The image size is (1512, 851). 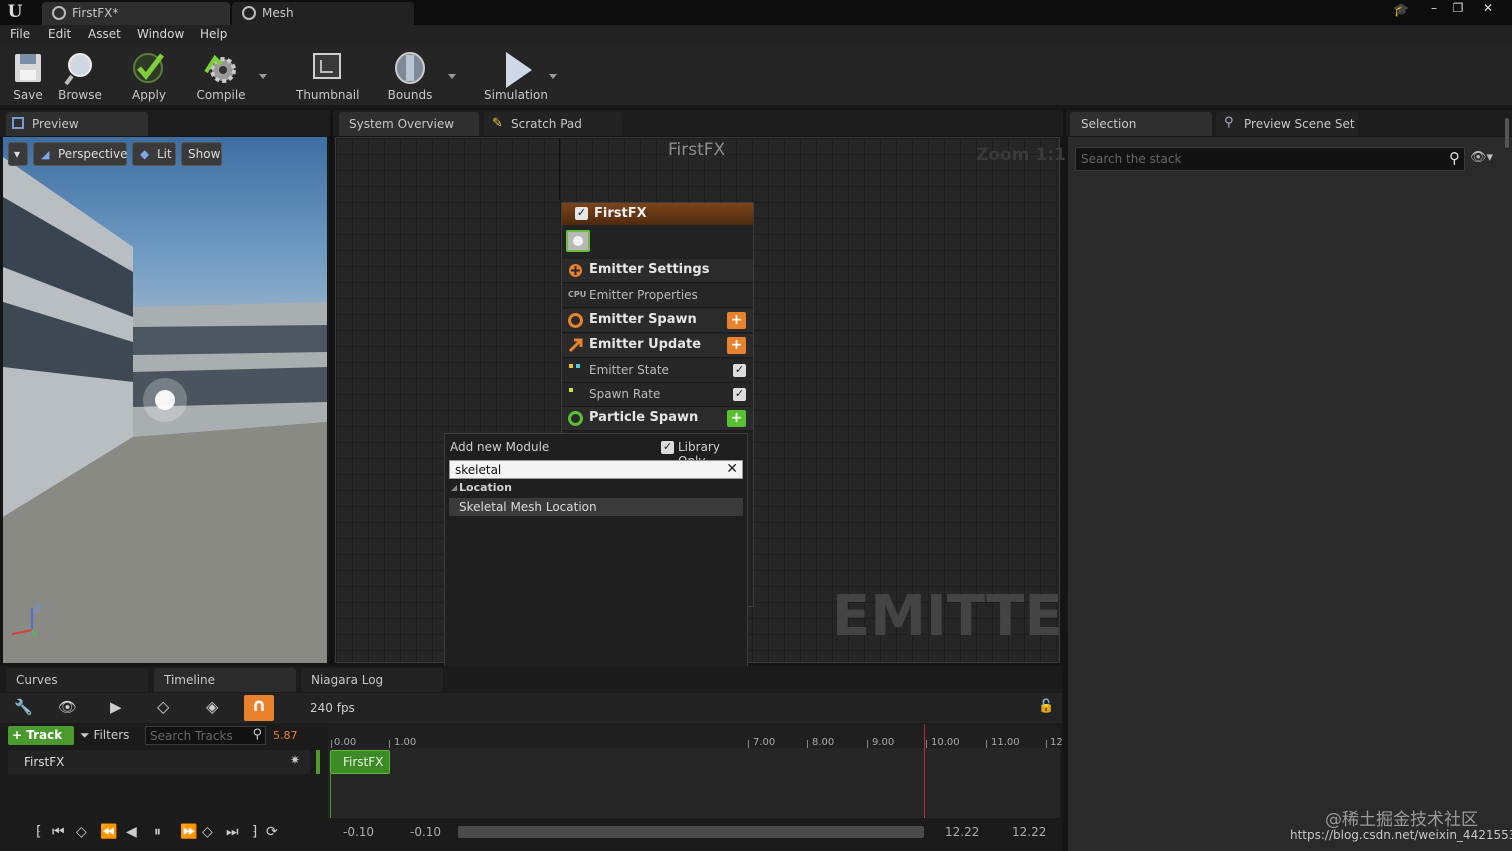 I want to click on current-time-readout: 5.87, so click(x=285, y=735).